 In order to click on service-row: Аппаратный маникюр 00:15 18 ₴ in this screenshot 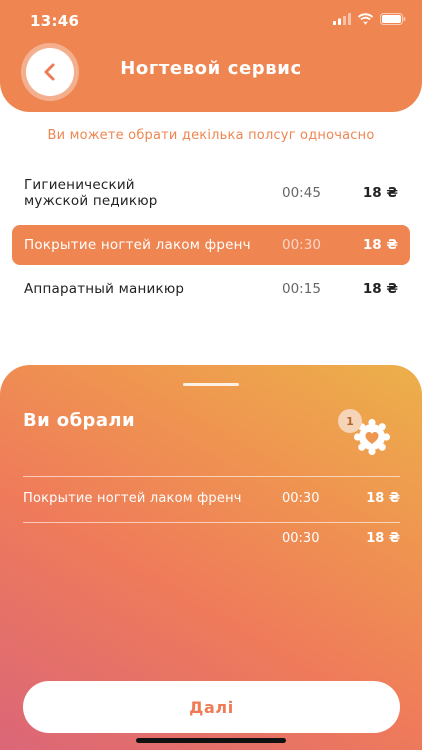, I will do `click(211, 289)`.